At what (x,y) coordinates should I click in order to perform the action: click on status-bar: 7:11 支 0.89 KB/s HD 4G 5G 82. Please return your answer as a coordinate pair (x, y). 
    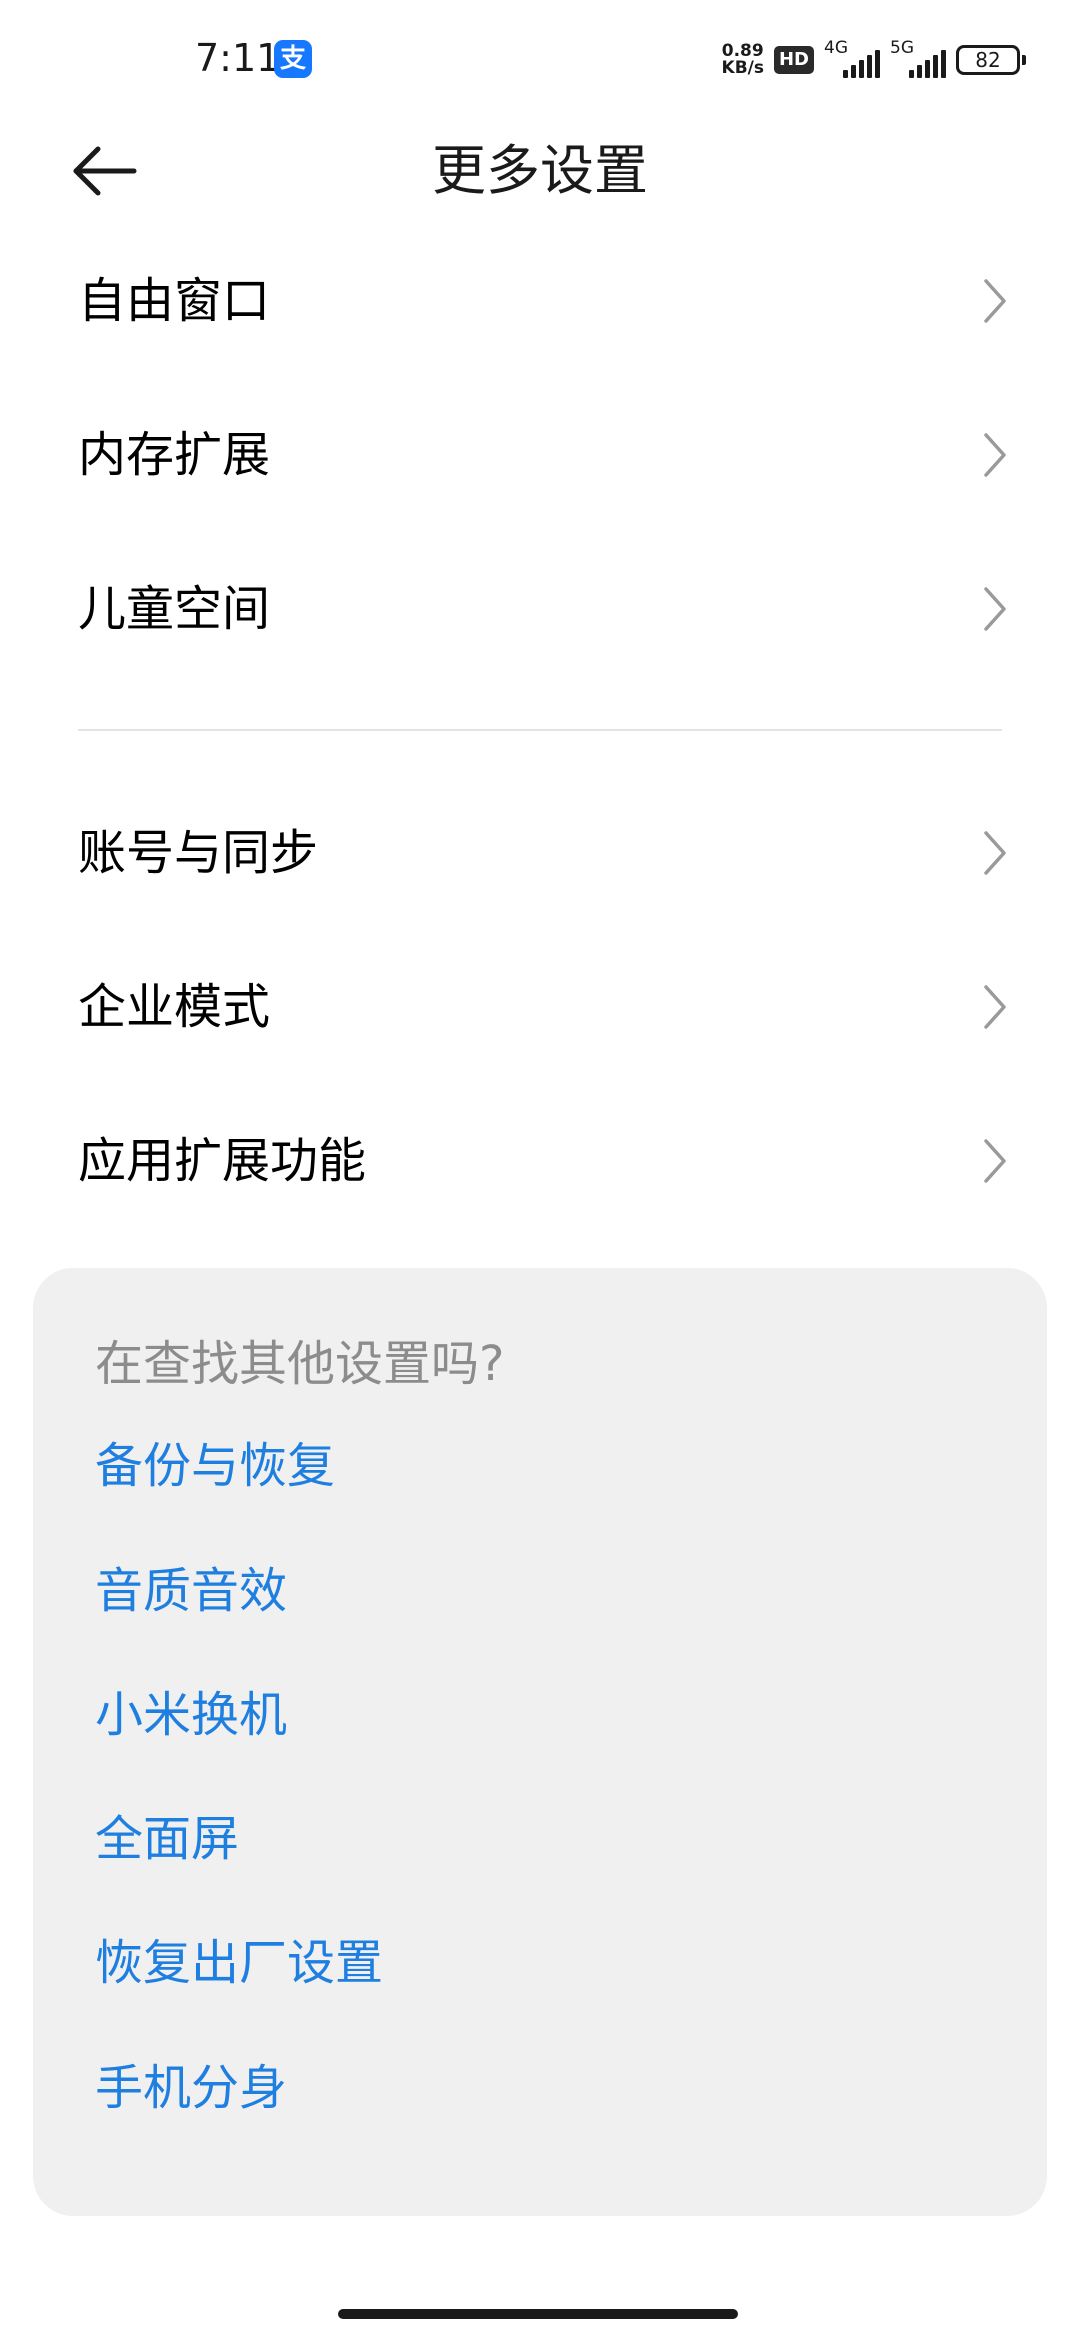
    Looking at the image, I should click on (540, 60).